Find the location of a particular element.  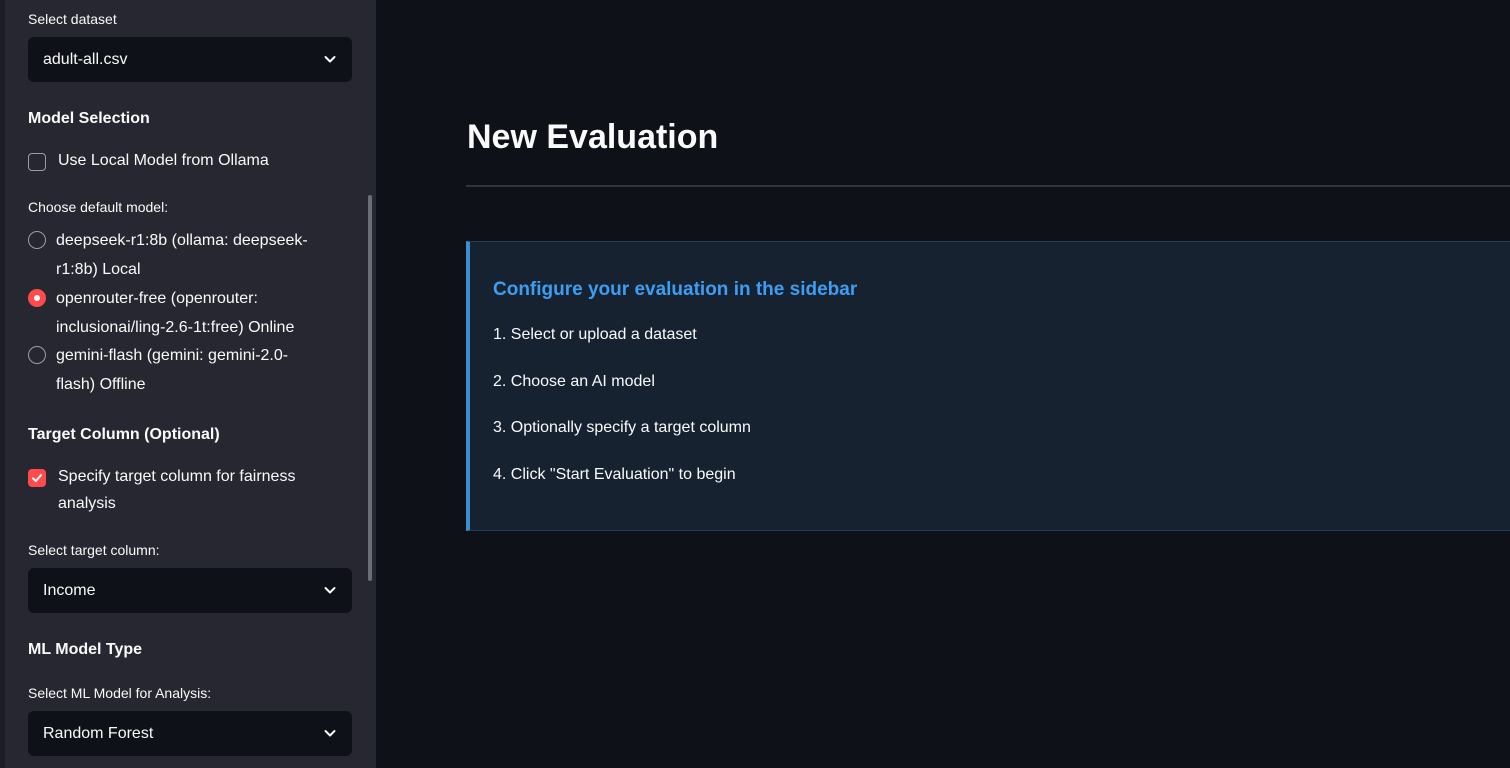

default-model-label: Choose default model: is located at coordinates (98, 207).